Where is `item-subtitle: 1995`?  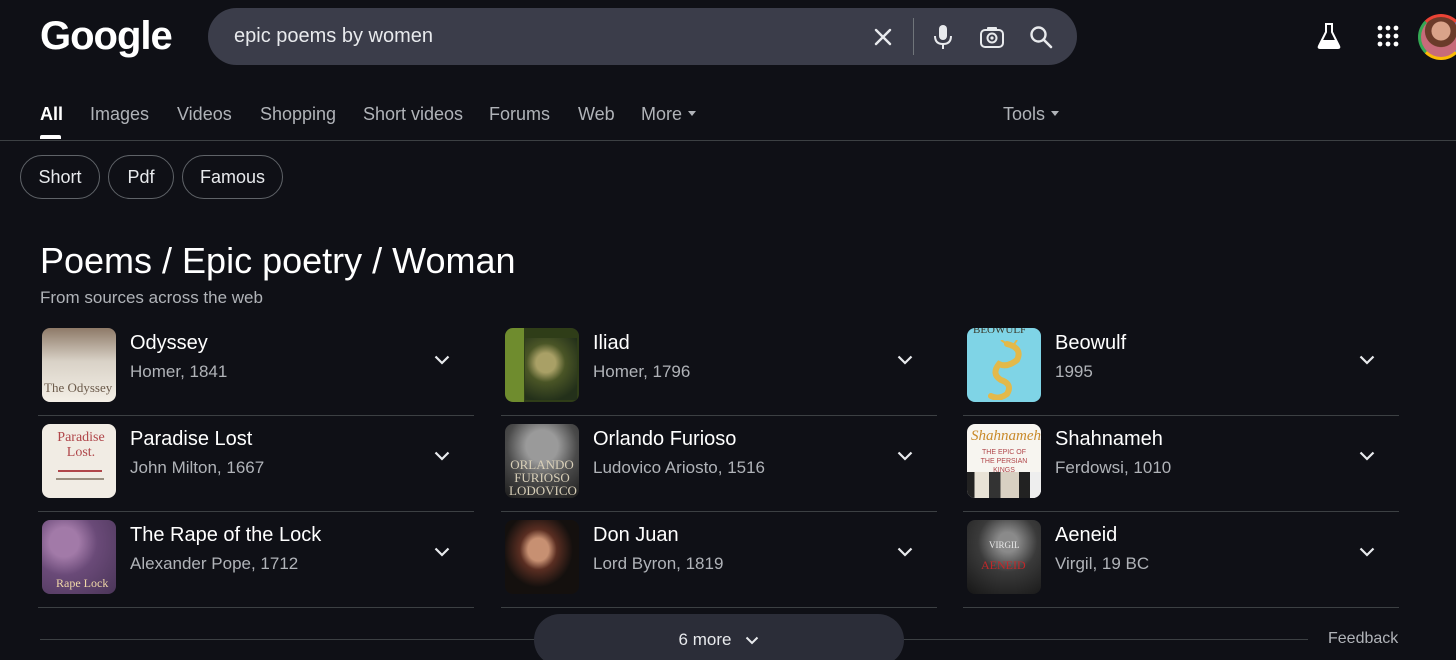 item-subtitle: 1995 is located at coordinates (1074, 371).